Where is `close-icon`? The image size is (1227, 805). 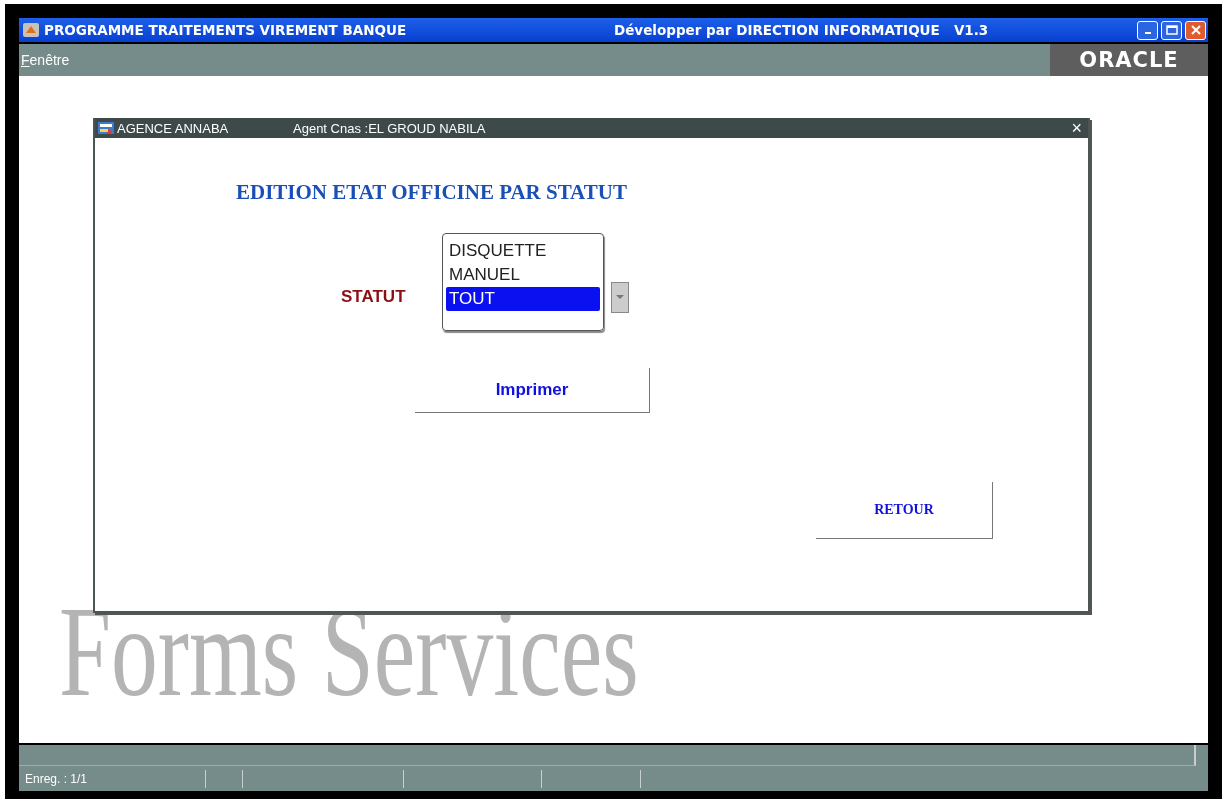
close-icon is located at coordinates (1195, 30).